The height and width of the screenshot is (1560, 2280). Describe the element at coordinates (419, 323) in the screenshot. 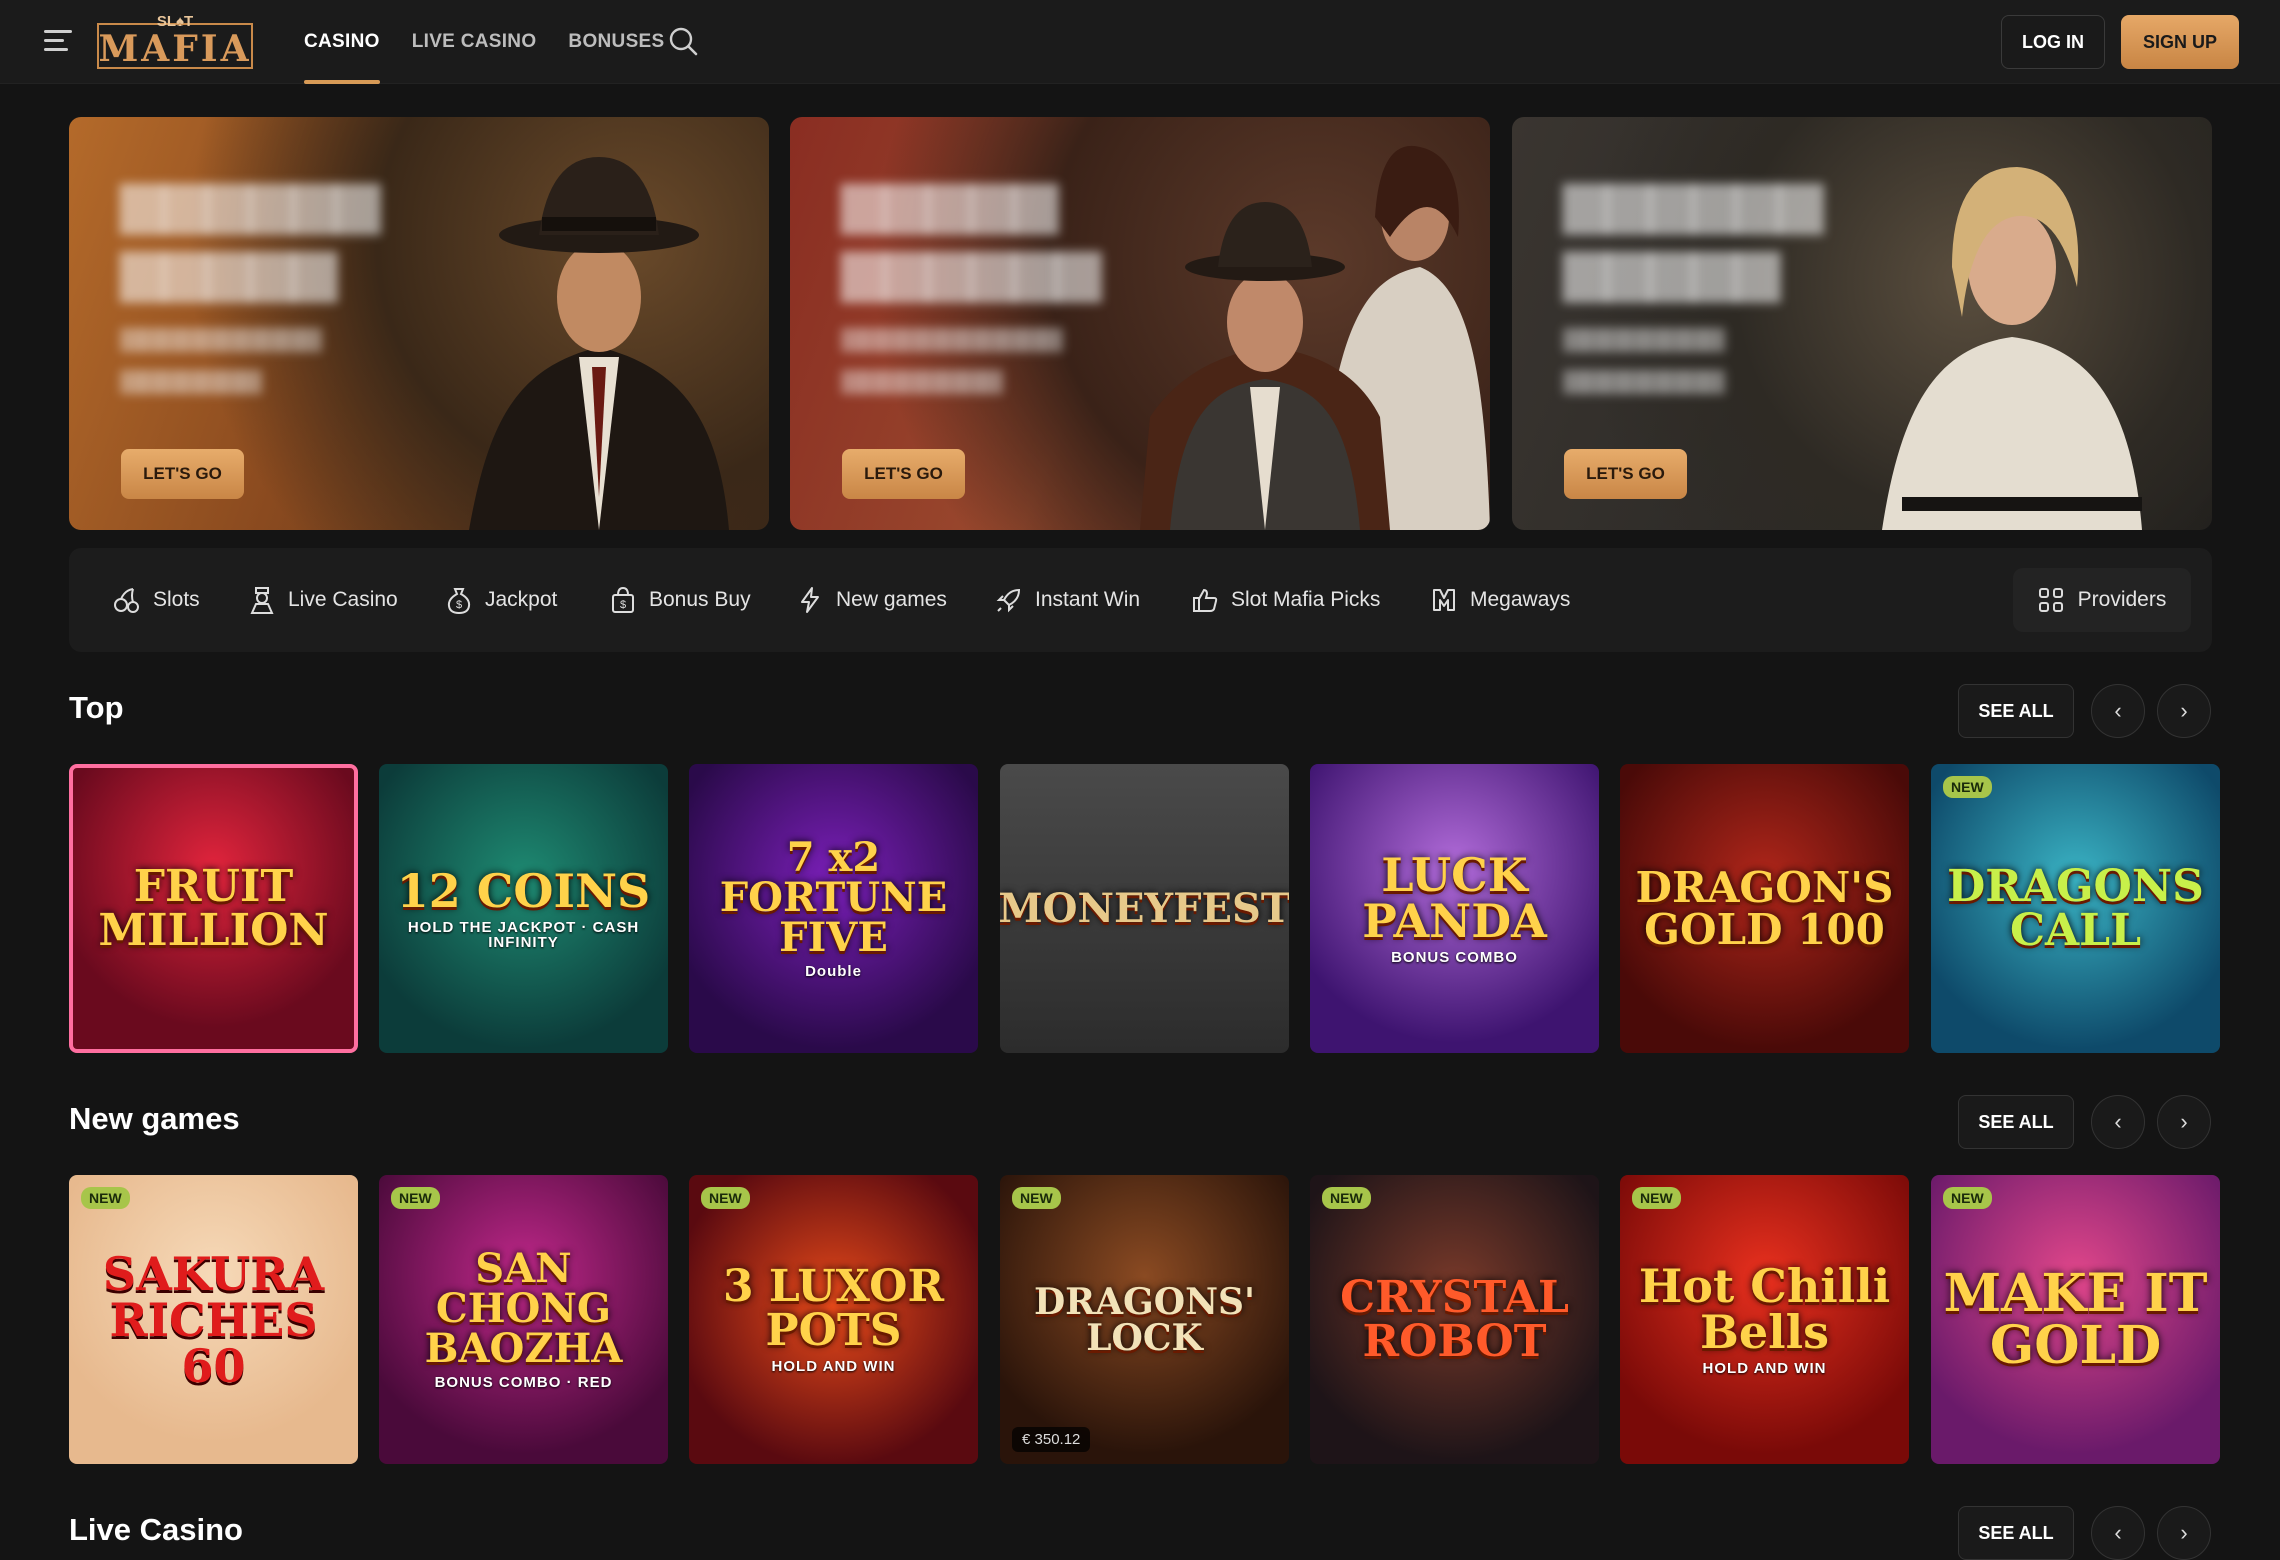

I see `banner-welcome-package: ▆▆▆▆▆▆ ▆▆▆▆▆ ▆▆▆▆▆▆▆▆▆▆ ▆▆▆▆▆▆▆ LET'S GO` at that location.